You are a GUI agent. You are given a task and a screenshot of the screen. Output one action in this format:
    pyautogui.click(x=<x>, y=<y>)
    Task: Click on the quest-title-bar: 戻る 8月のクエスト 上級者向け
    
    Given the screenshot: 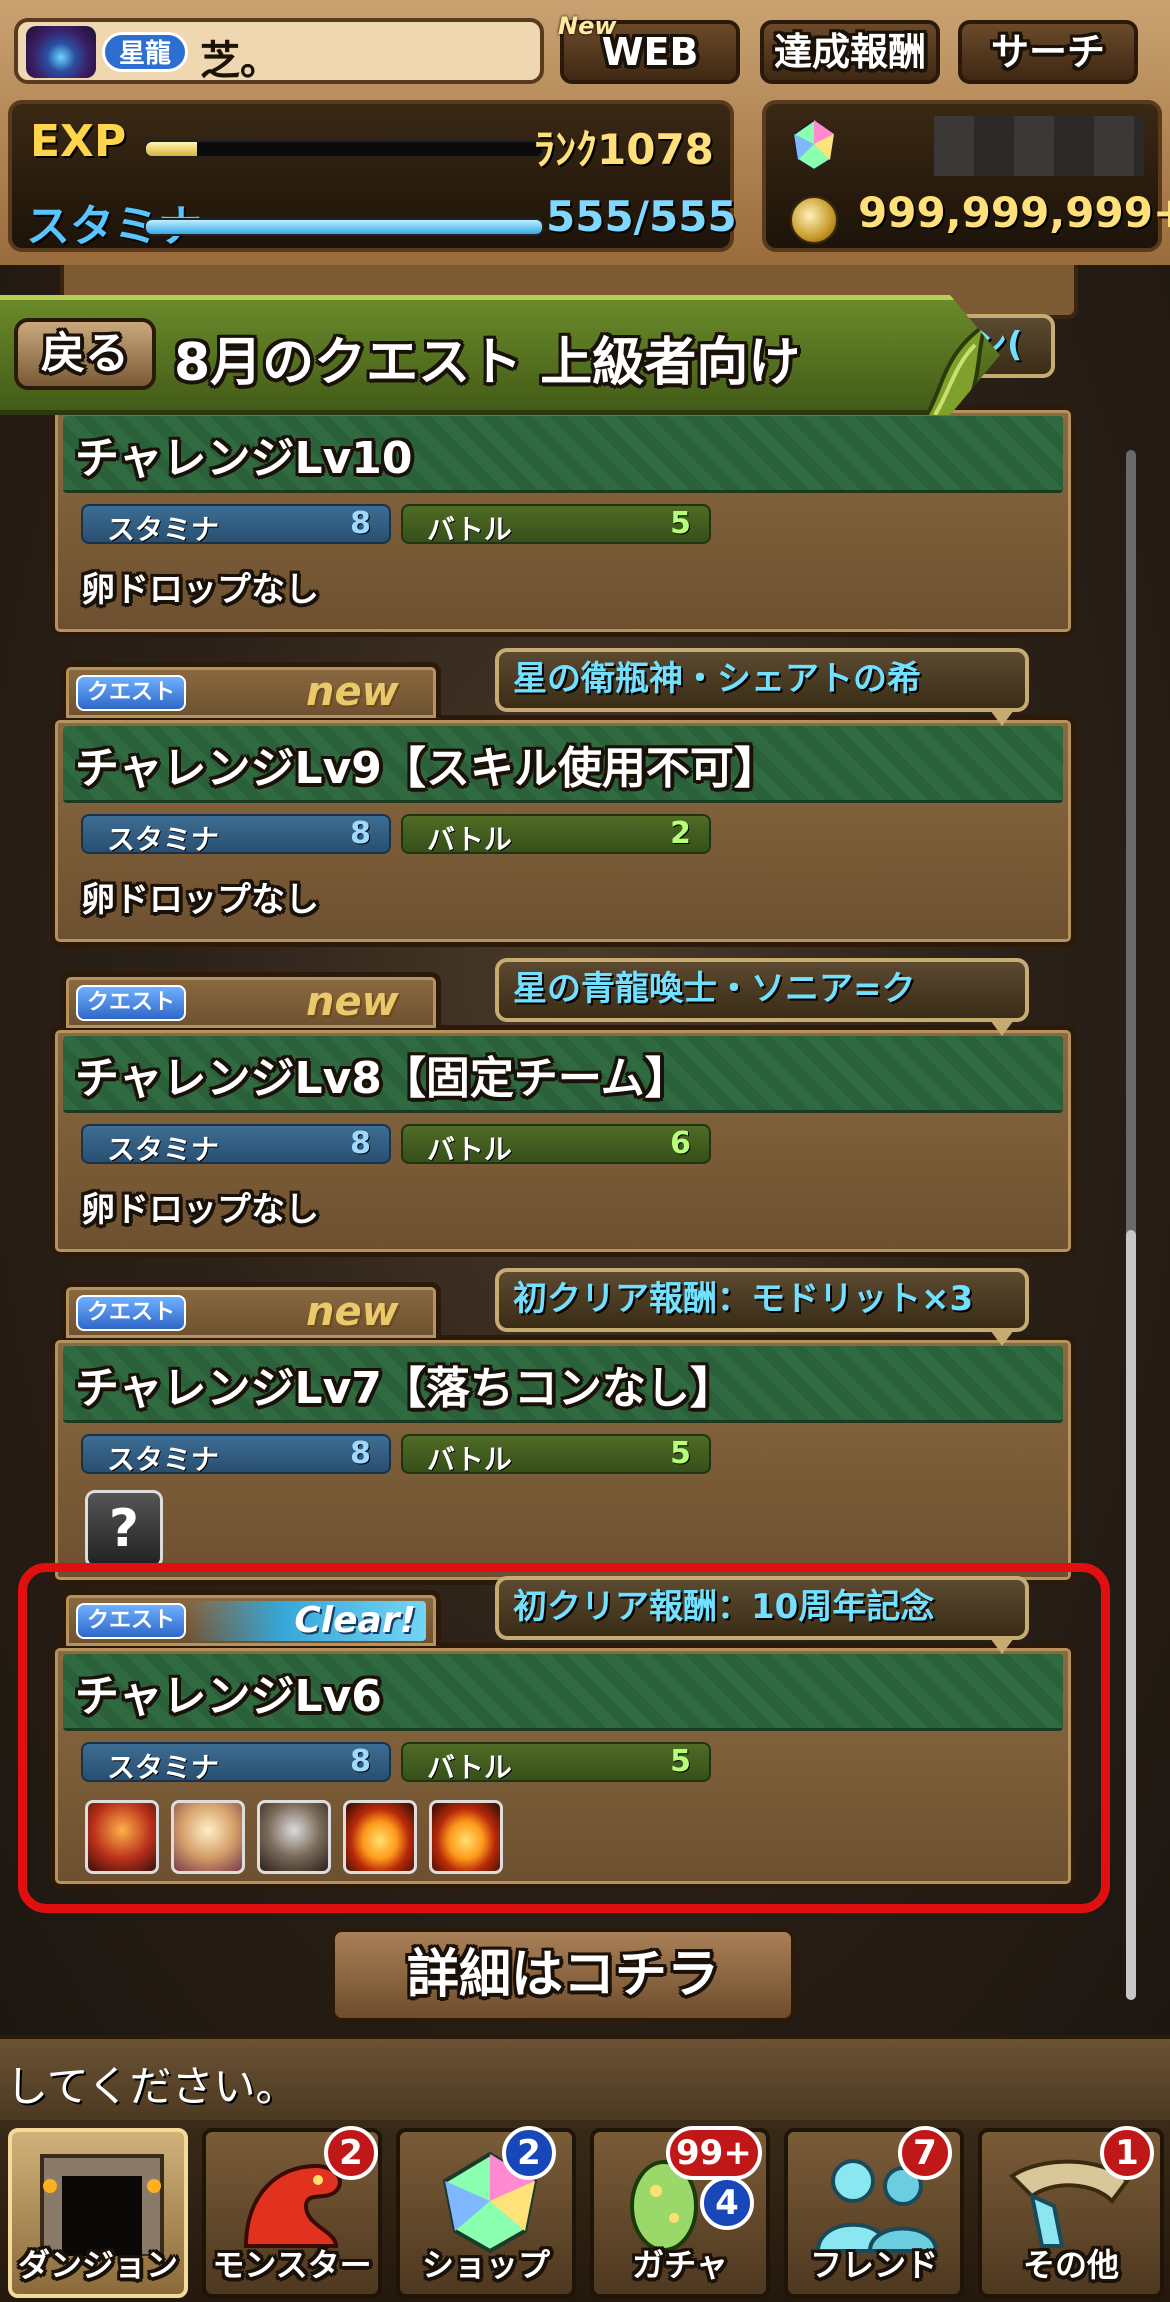 What is the action you would take?
    pyautogui.click(x=500, y=355)
    